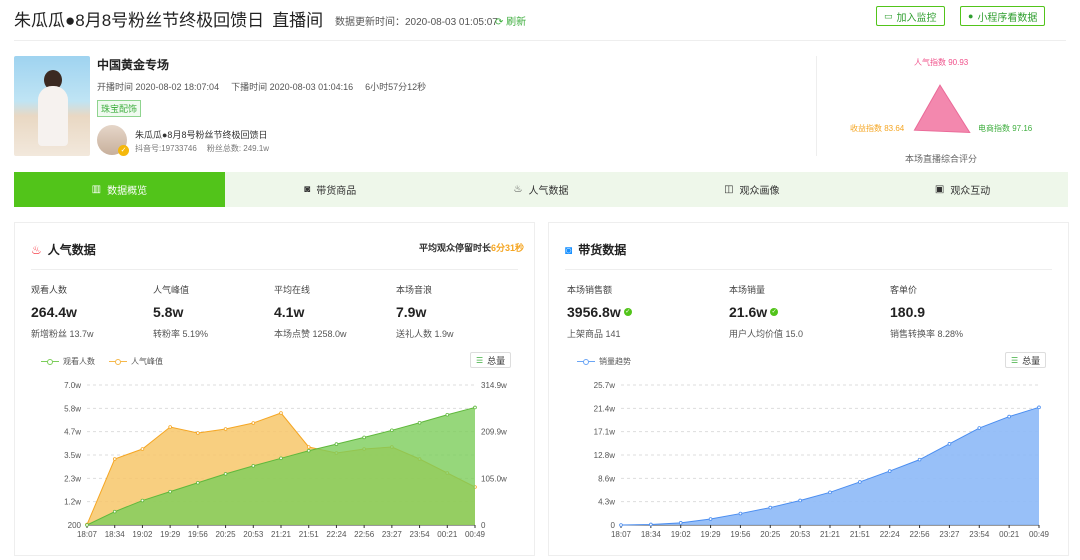  What do you see at coordinates (1003, 16) in the screenshot?
I see `miniprogram-button: ● 小程序看数据` at bounding box center [1003, 16].